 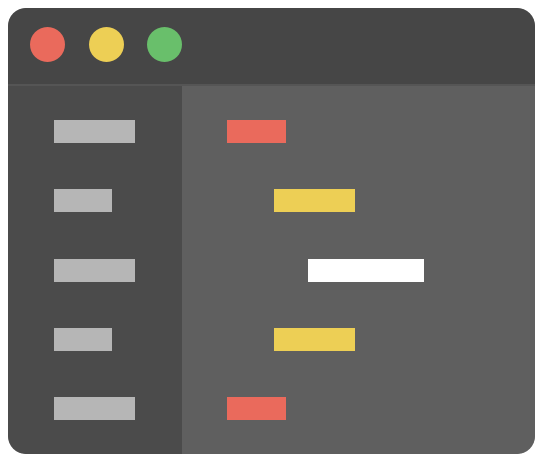 What do you see at coordinates (106, 44) in the screenshot?
I see `minimize-button` at bounding box center [106, 44].